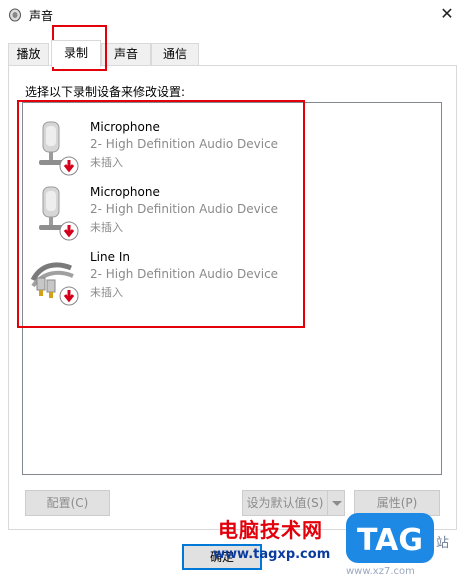  I want to click on tab-recording: 录制, so click(76, 53).